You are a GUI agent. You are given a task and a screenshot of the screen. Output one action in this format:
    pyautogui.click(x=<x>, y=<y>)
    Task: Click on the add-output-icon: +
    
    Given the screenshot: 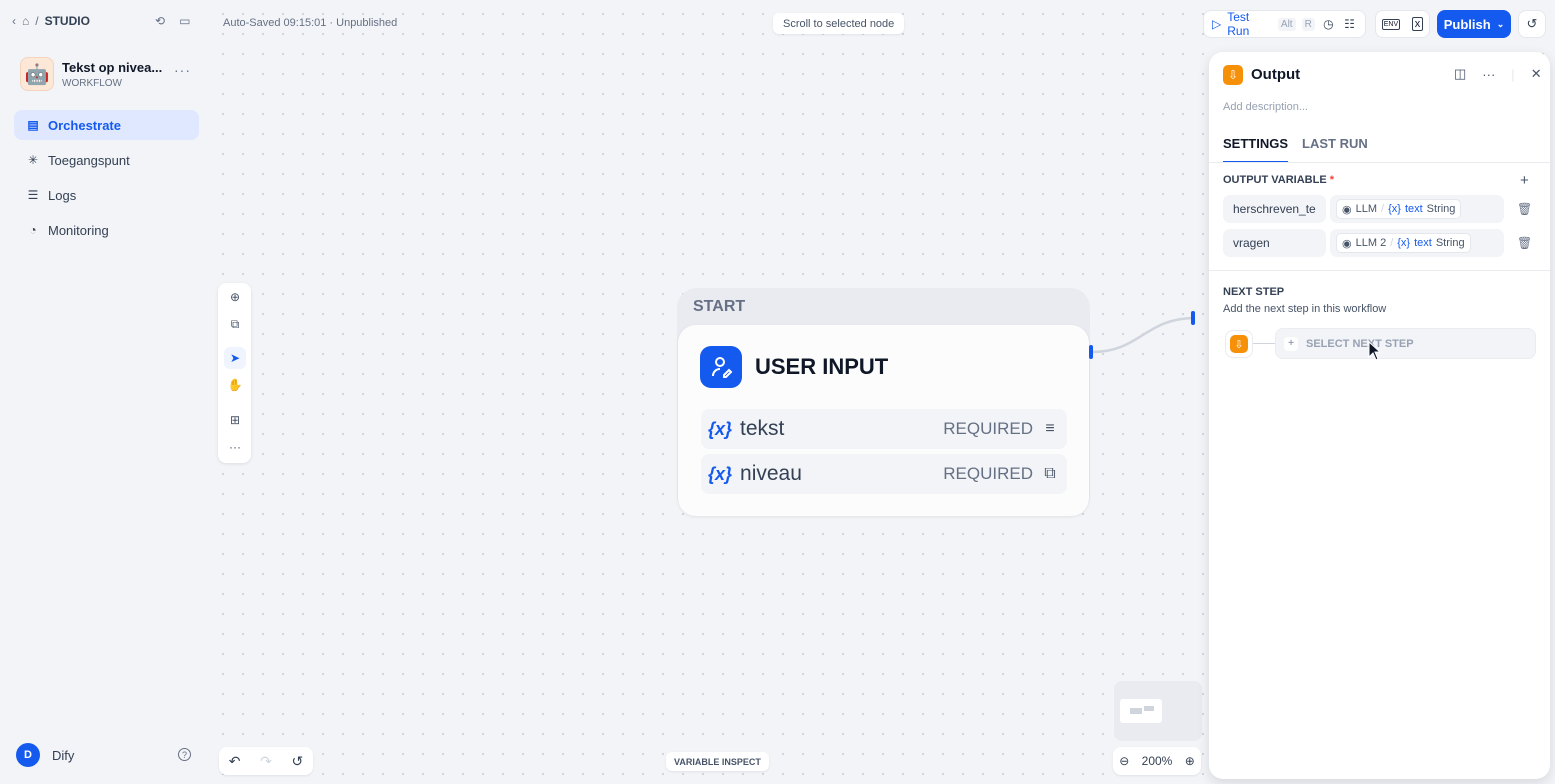 What is the action you would take?
    pyautogui.click(x=1524, y=180)
    